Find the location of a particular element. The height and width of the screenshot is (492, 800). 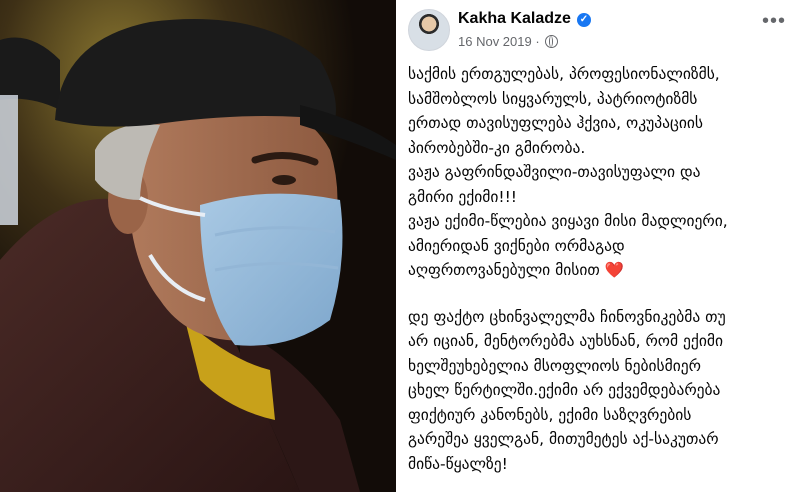

text-line: ფიქტიურ კანონებს, ექიმი საზღვრების is located at coordinates (550, 414).